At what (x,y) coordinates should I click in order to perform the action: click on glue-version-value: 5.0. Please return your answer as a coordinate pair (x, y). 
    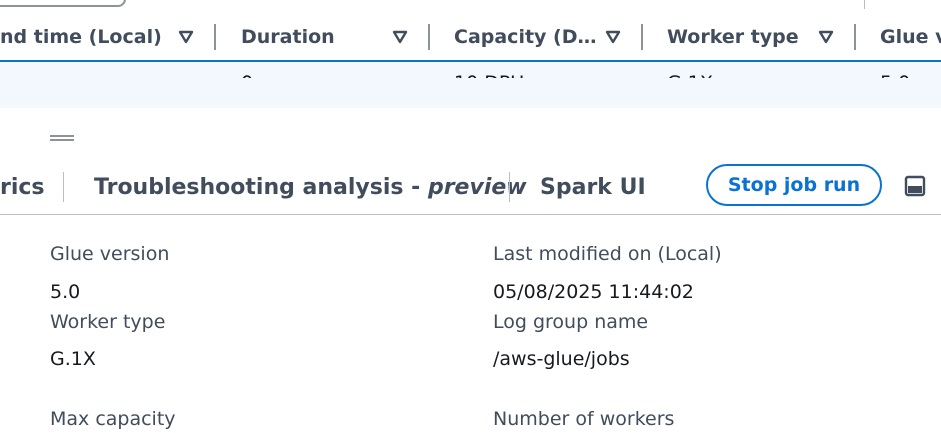
    Looking at the image, I should click on (65, 292).